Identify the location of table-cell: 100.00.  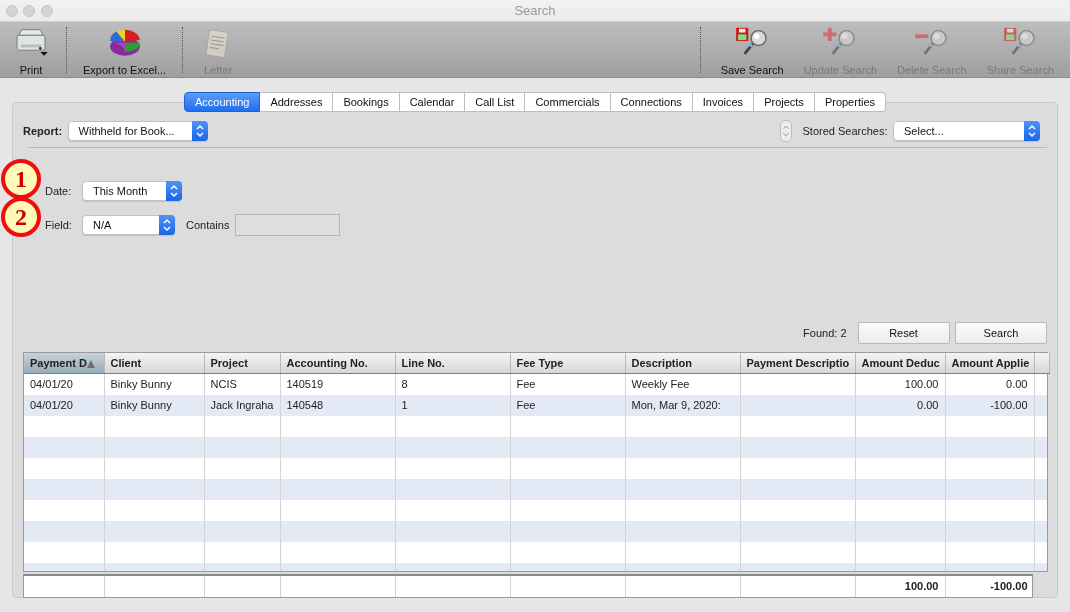
(900, 384).